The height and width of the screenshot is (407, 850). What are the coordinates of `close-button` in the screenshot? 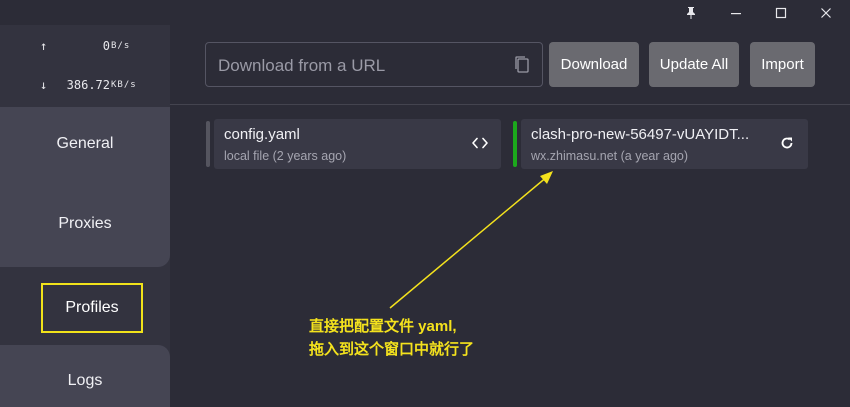 It's located at (825, 12).